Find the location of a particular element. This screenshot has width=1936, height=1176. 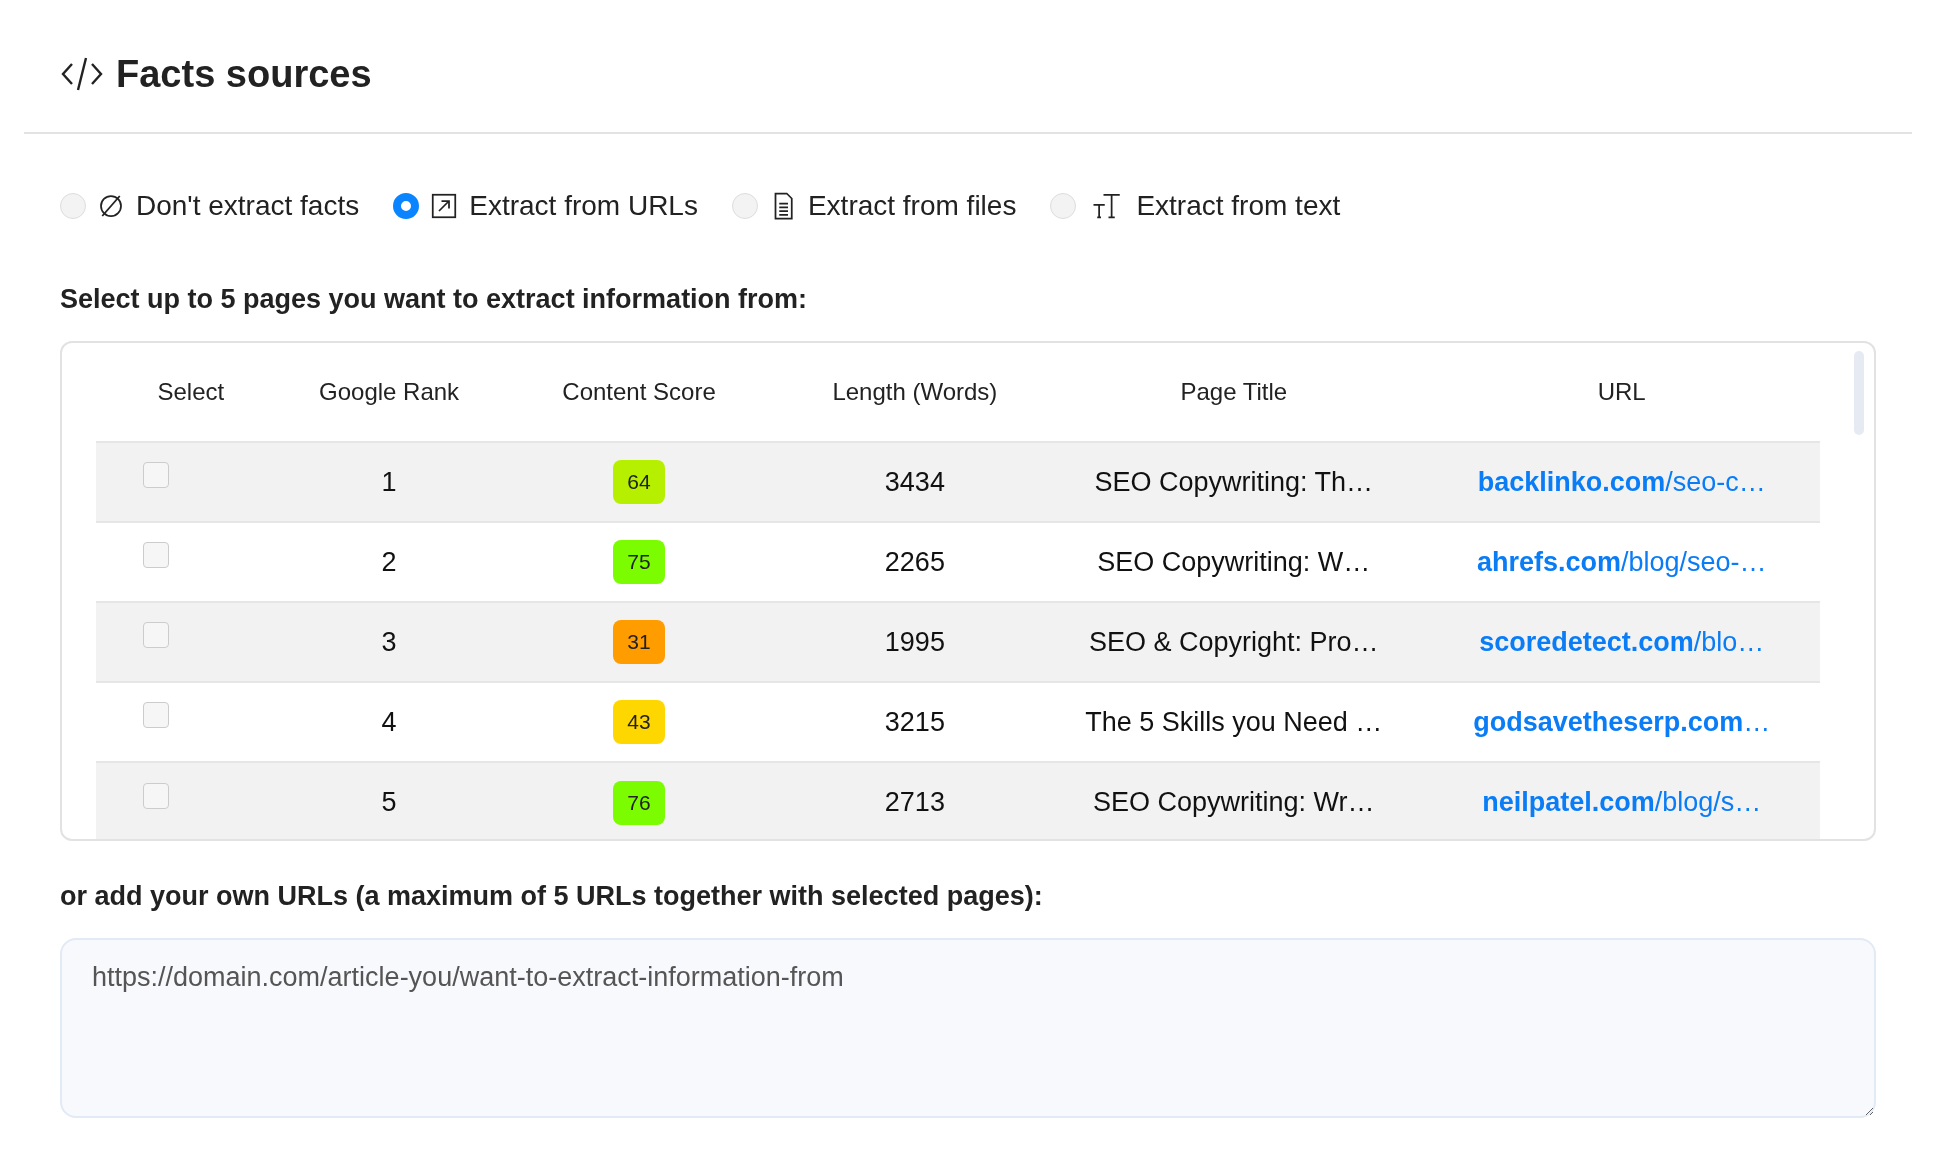

column-header: Select is located at coordinates (191, 392).